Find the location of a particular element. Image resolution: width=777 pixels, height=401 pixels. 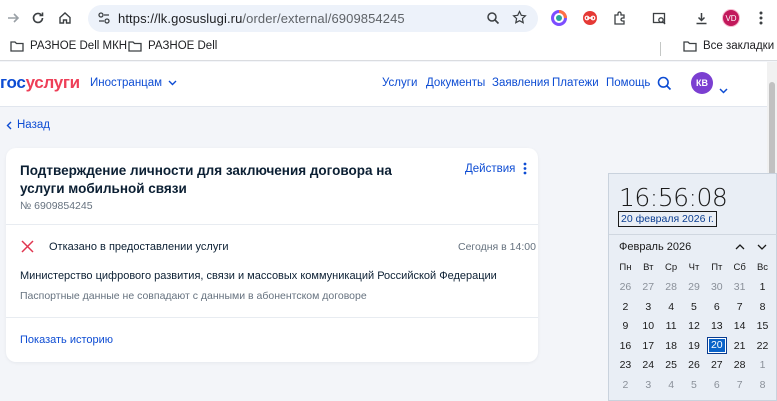

calendar-day-number: 11 is located at coordinates (671, 326).